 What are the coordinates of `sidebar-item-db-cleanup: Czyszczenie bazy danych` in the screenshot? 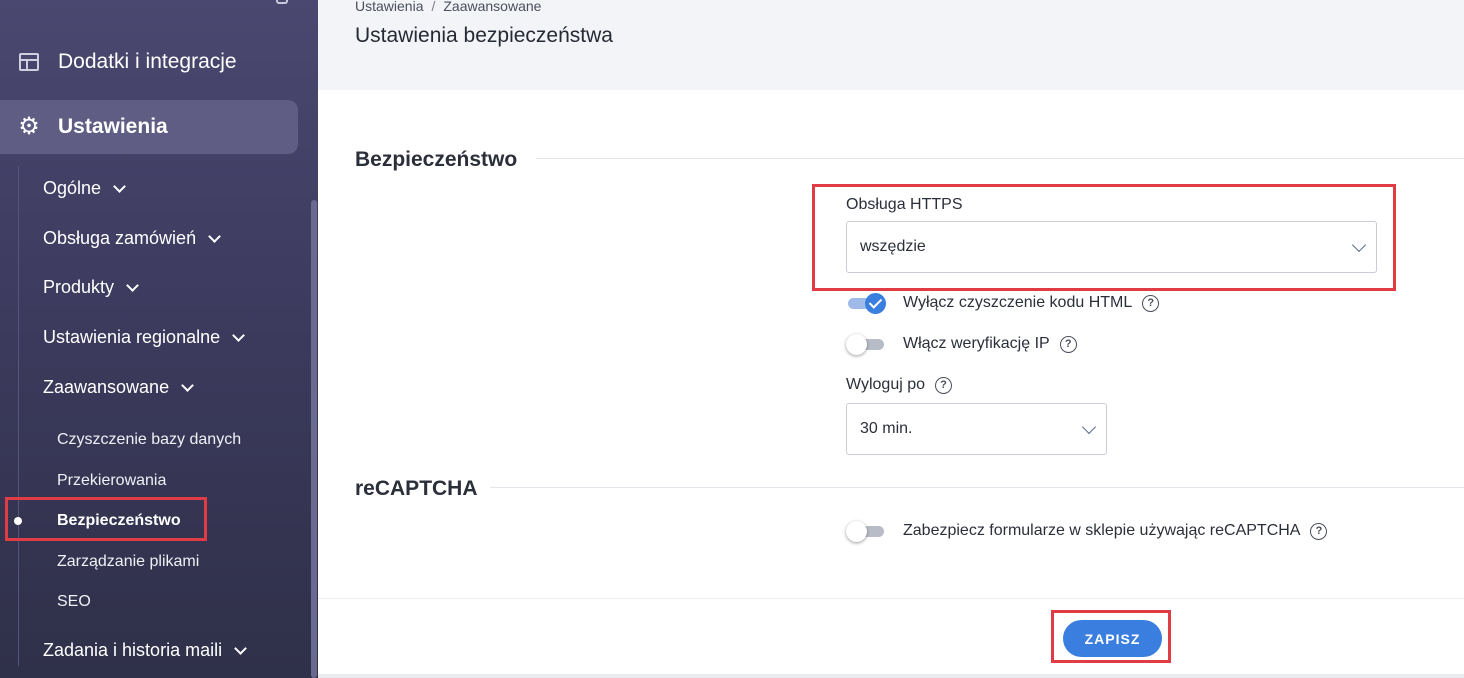 It's located at (149, 440).